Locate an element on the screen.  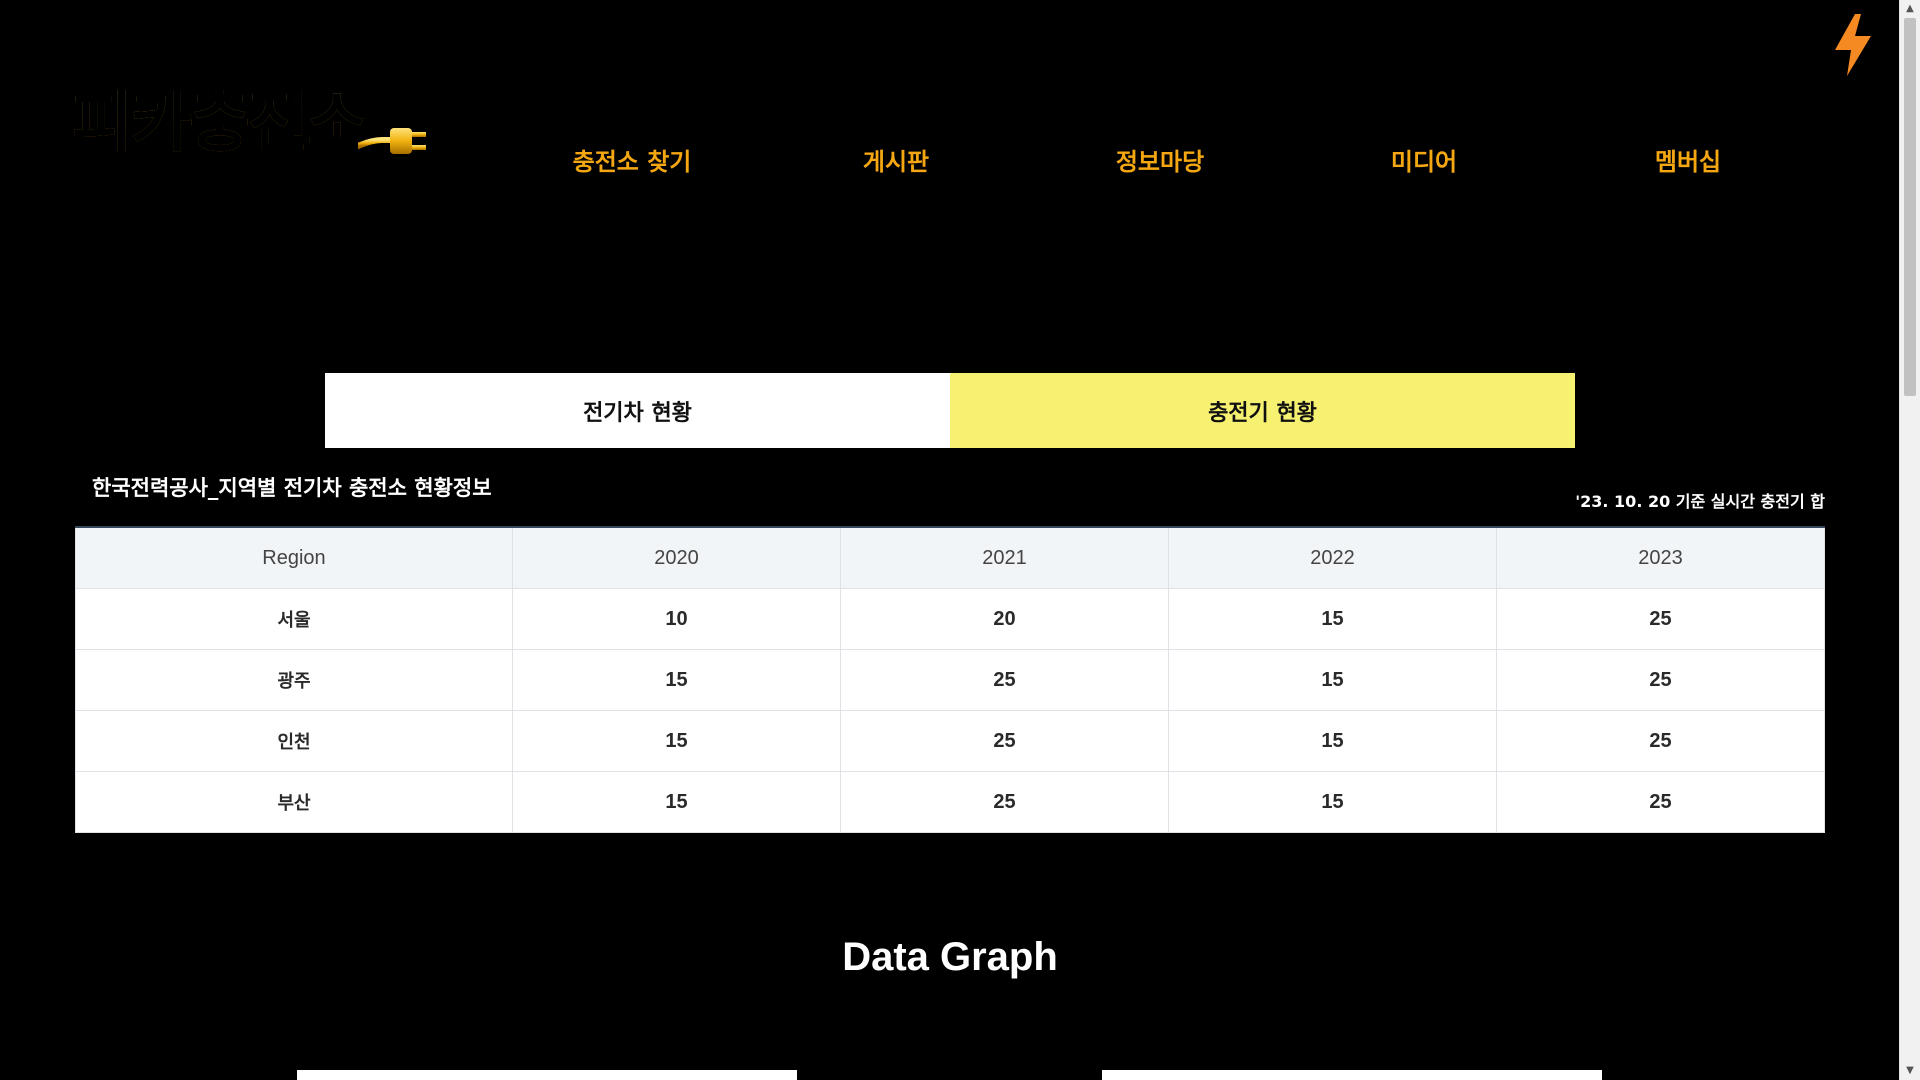
table-row: 광주 15 25 15 25 is located at coordinates (950, 680).